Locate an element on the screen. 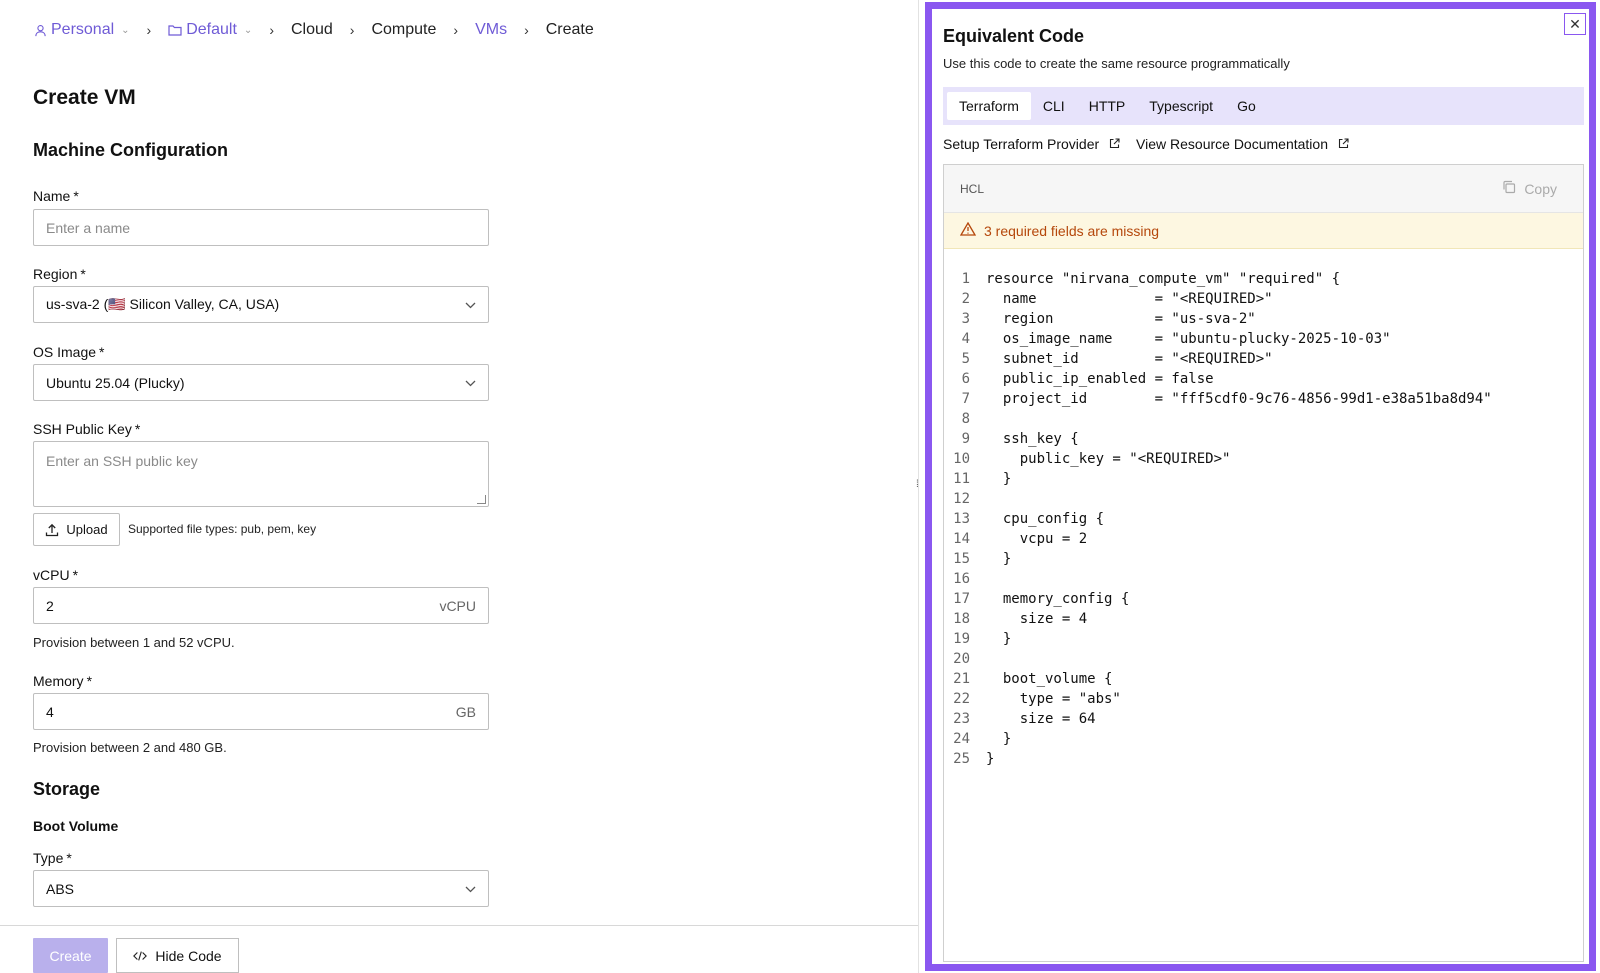 The image size is (1600, 973). vcpu-label: vCPU * is located at coordinates (56, 575).